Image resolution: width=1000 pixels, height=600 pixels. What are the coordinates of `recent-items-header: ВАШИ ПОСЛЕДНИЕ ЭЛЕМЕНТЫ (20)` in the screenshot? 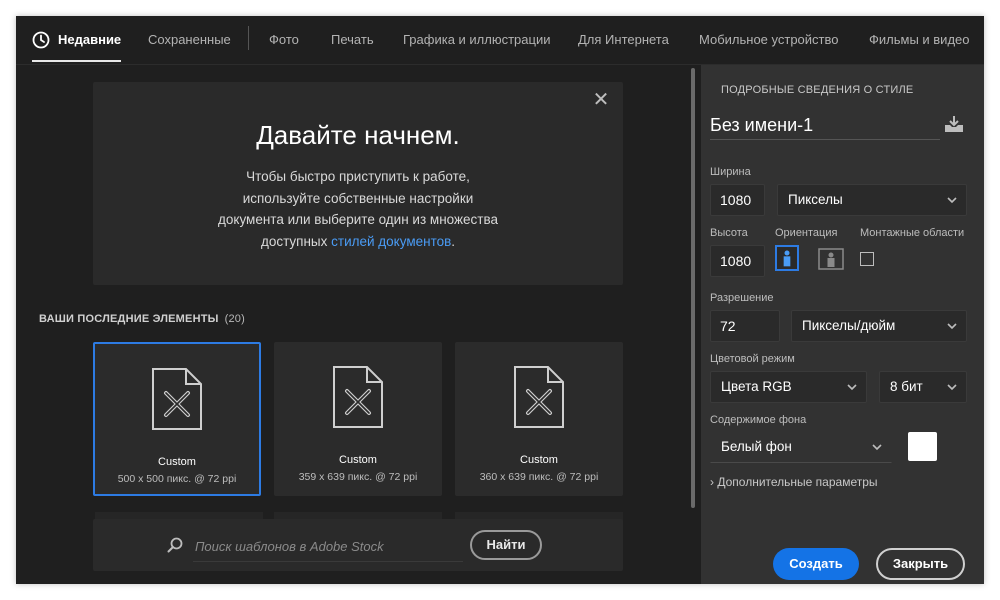 It's located at (142, 319).